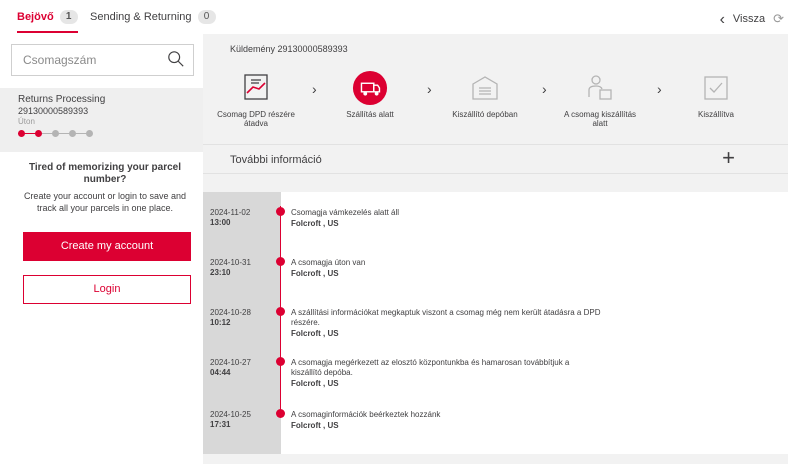  What do you see at coordinates (230, 262) in the screenshot?
I see `event-date: 2024-10-31` at bounding box center [230, 262].